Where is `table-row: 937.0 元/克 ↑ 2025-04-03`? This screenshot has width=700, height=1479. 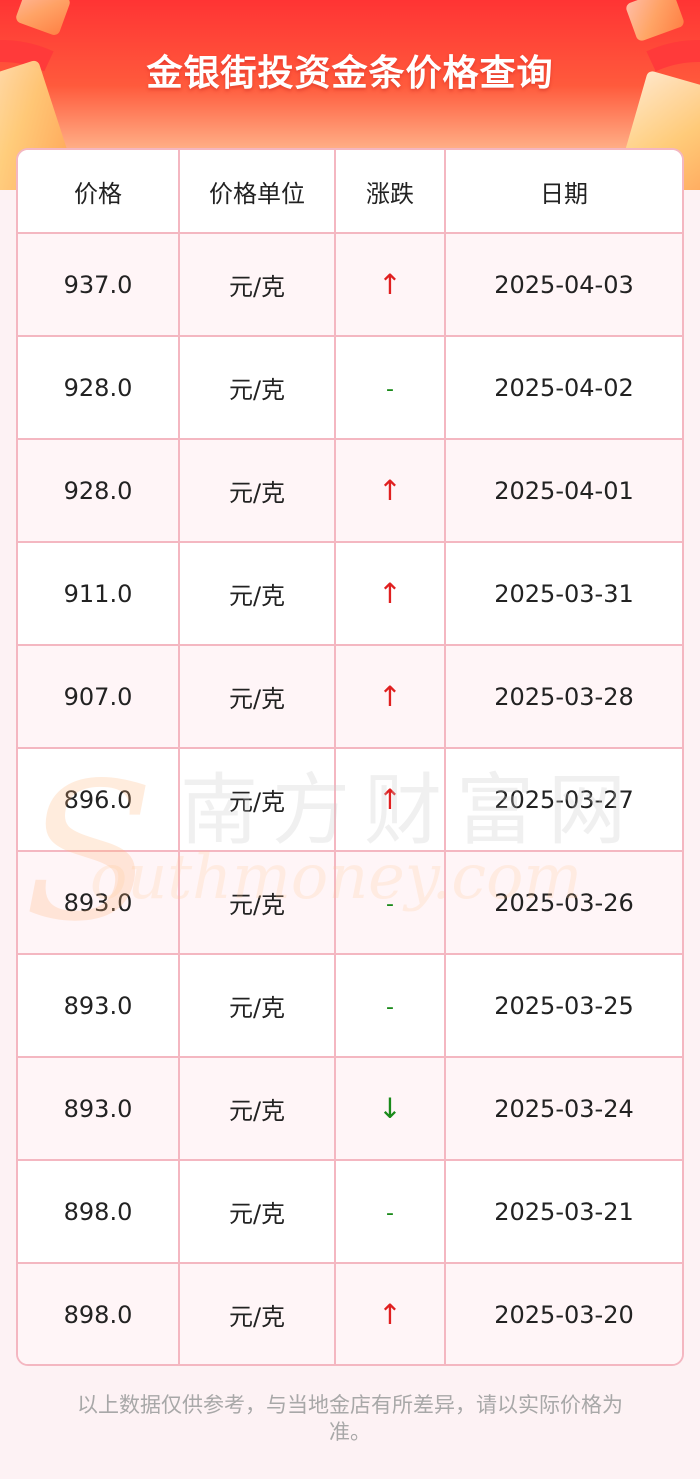 table-row: 937.0 元/克 ↑ 2025-04-03 is located at coordinates (350, 285).